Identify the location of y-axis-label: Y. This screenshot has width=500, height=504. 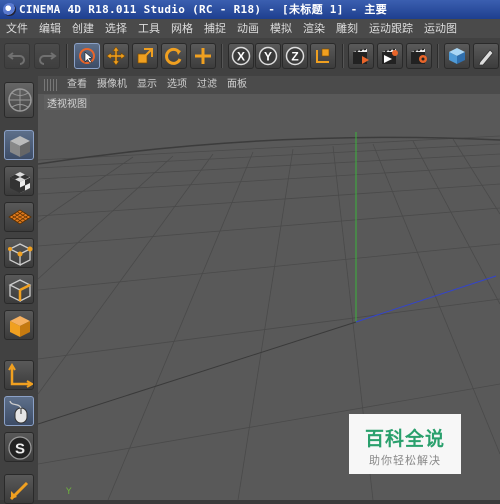
(69, 492).